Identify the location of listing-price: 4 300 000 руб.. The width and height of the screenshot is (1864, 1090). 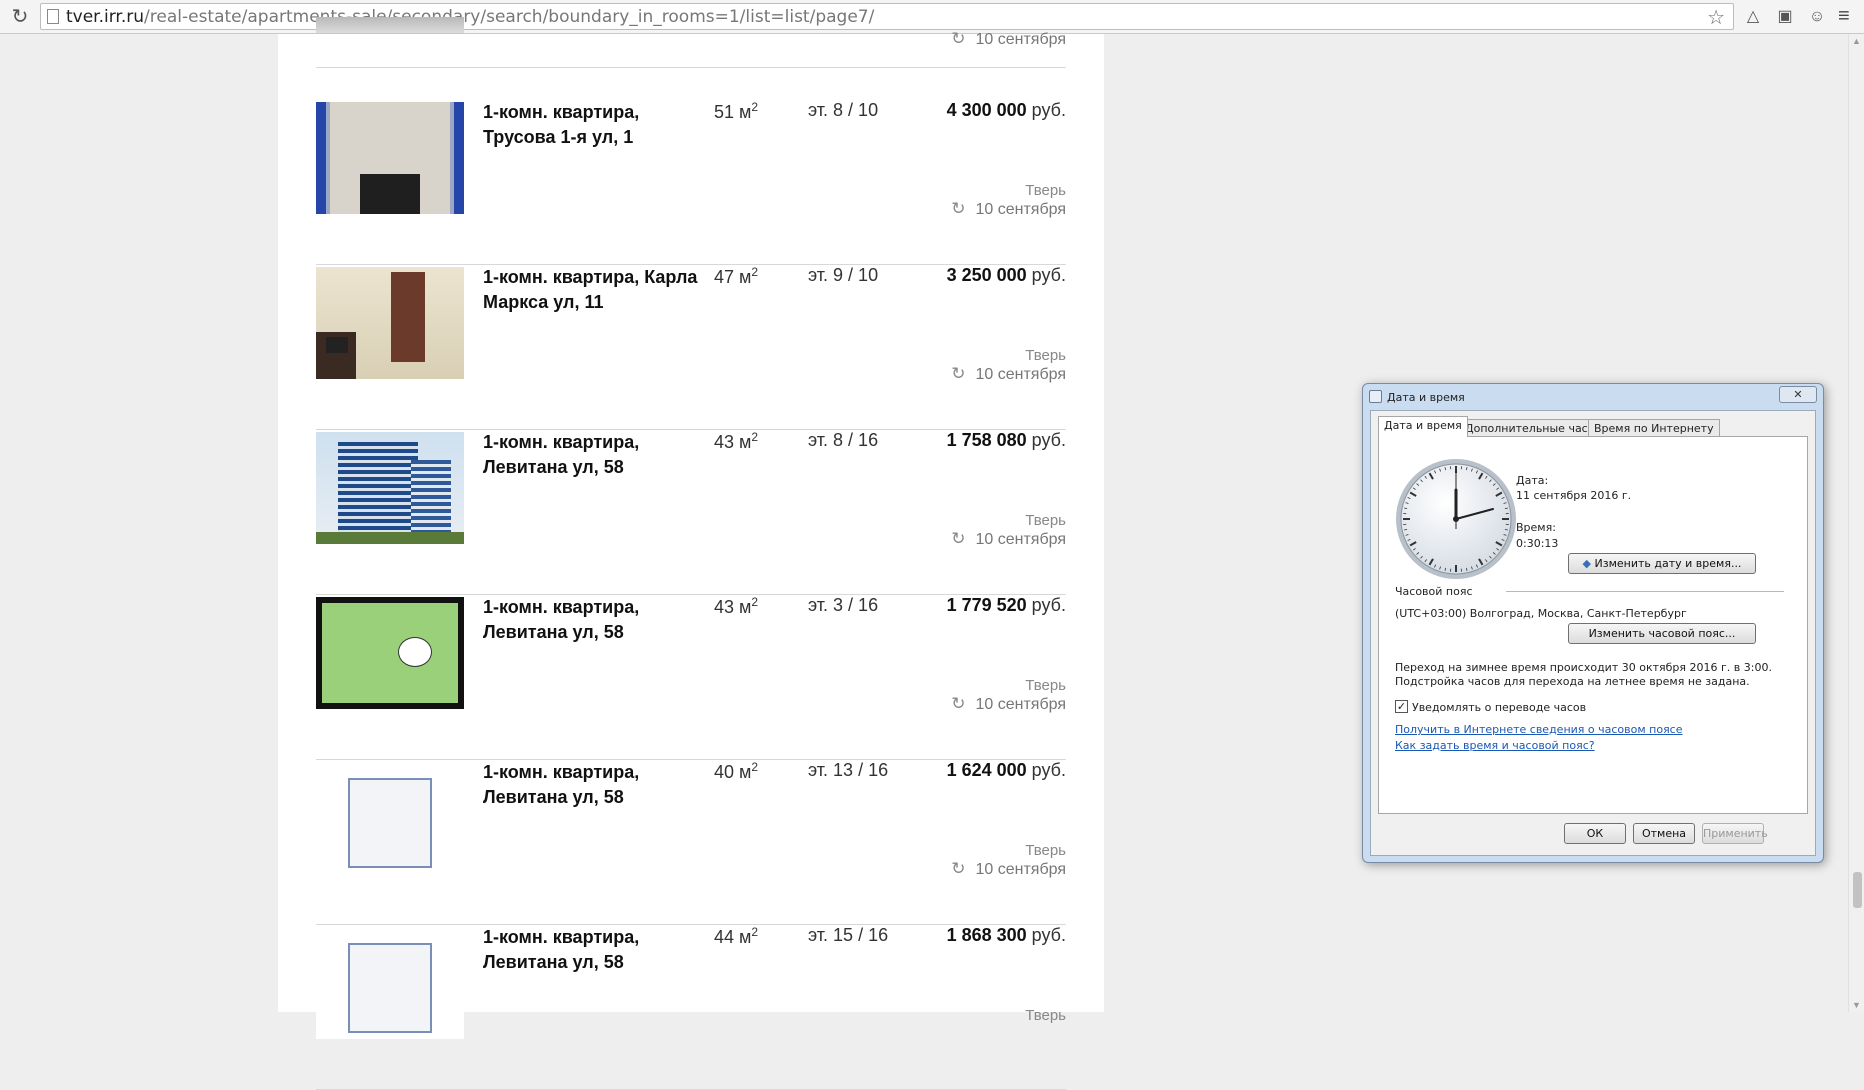
(1006, 110).